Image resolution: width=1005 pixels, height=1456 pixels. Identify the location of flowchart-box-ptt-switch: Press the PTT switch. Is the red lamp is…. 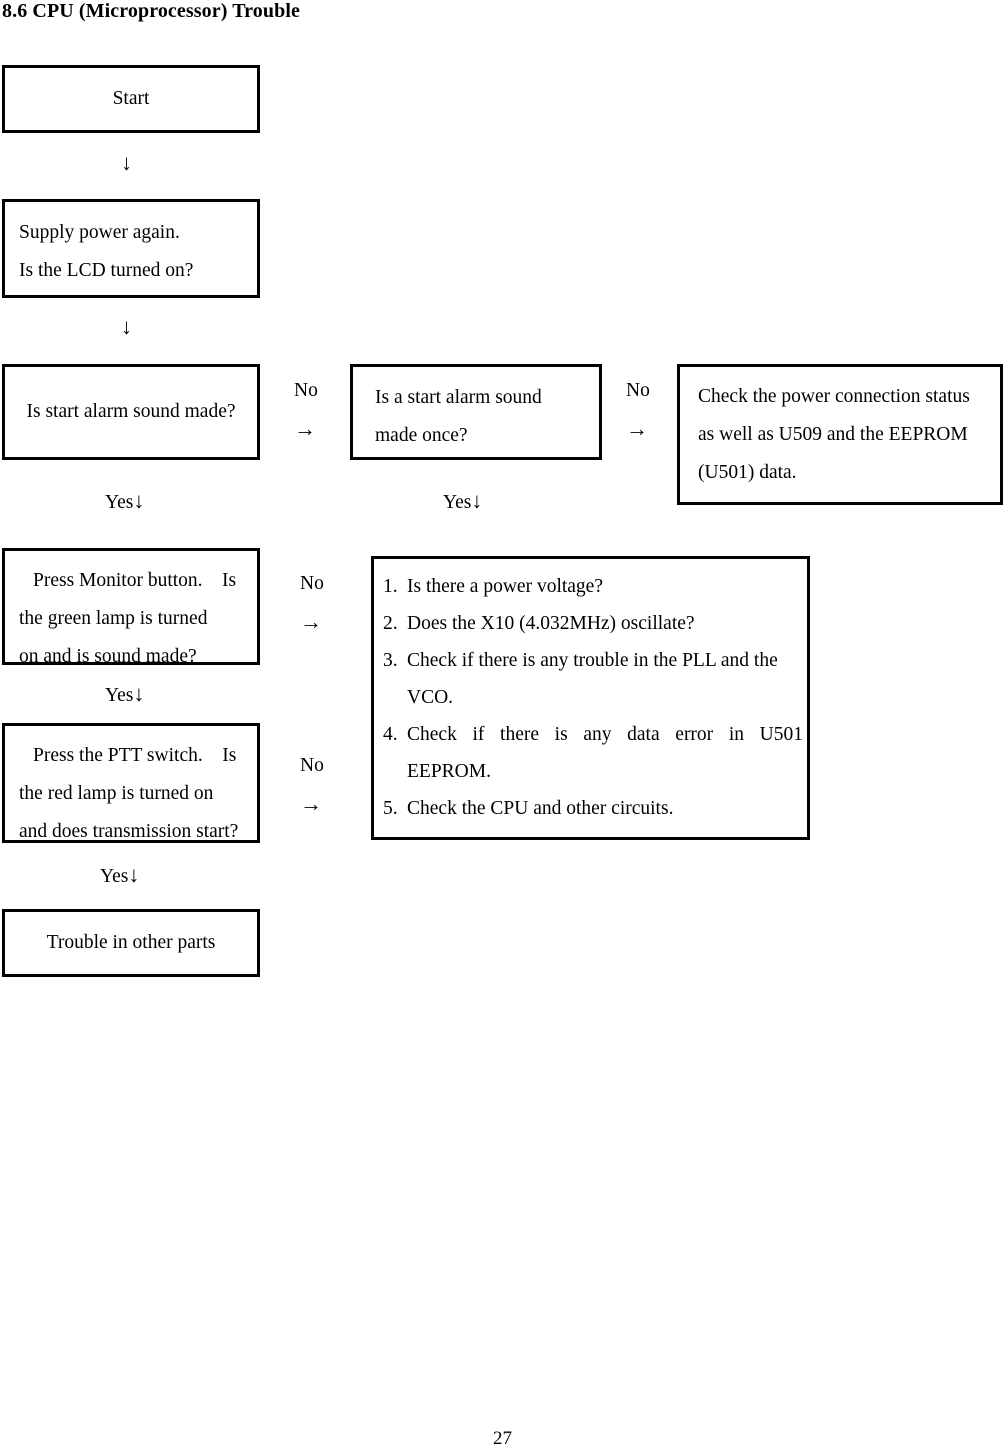
(131, 783).